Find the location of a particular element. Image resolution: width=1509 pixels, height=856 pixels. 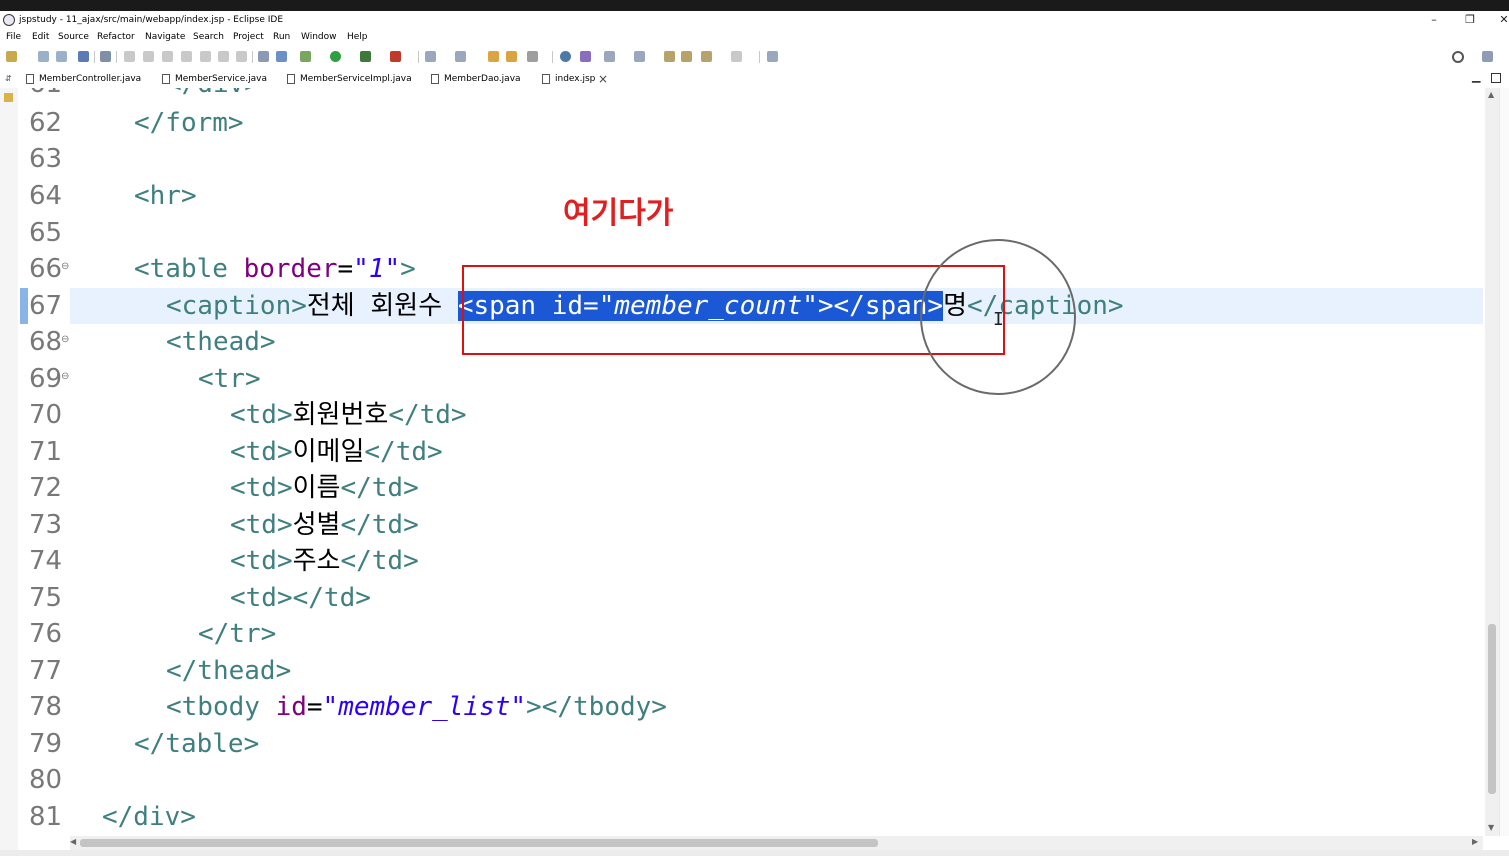

horizontal-scrollbar: ◀ ▶ is located at coordinates (776, 843).